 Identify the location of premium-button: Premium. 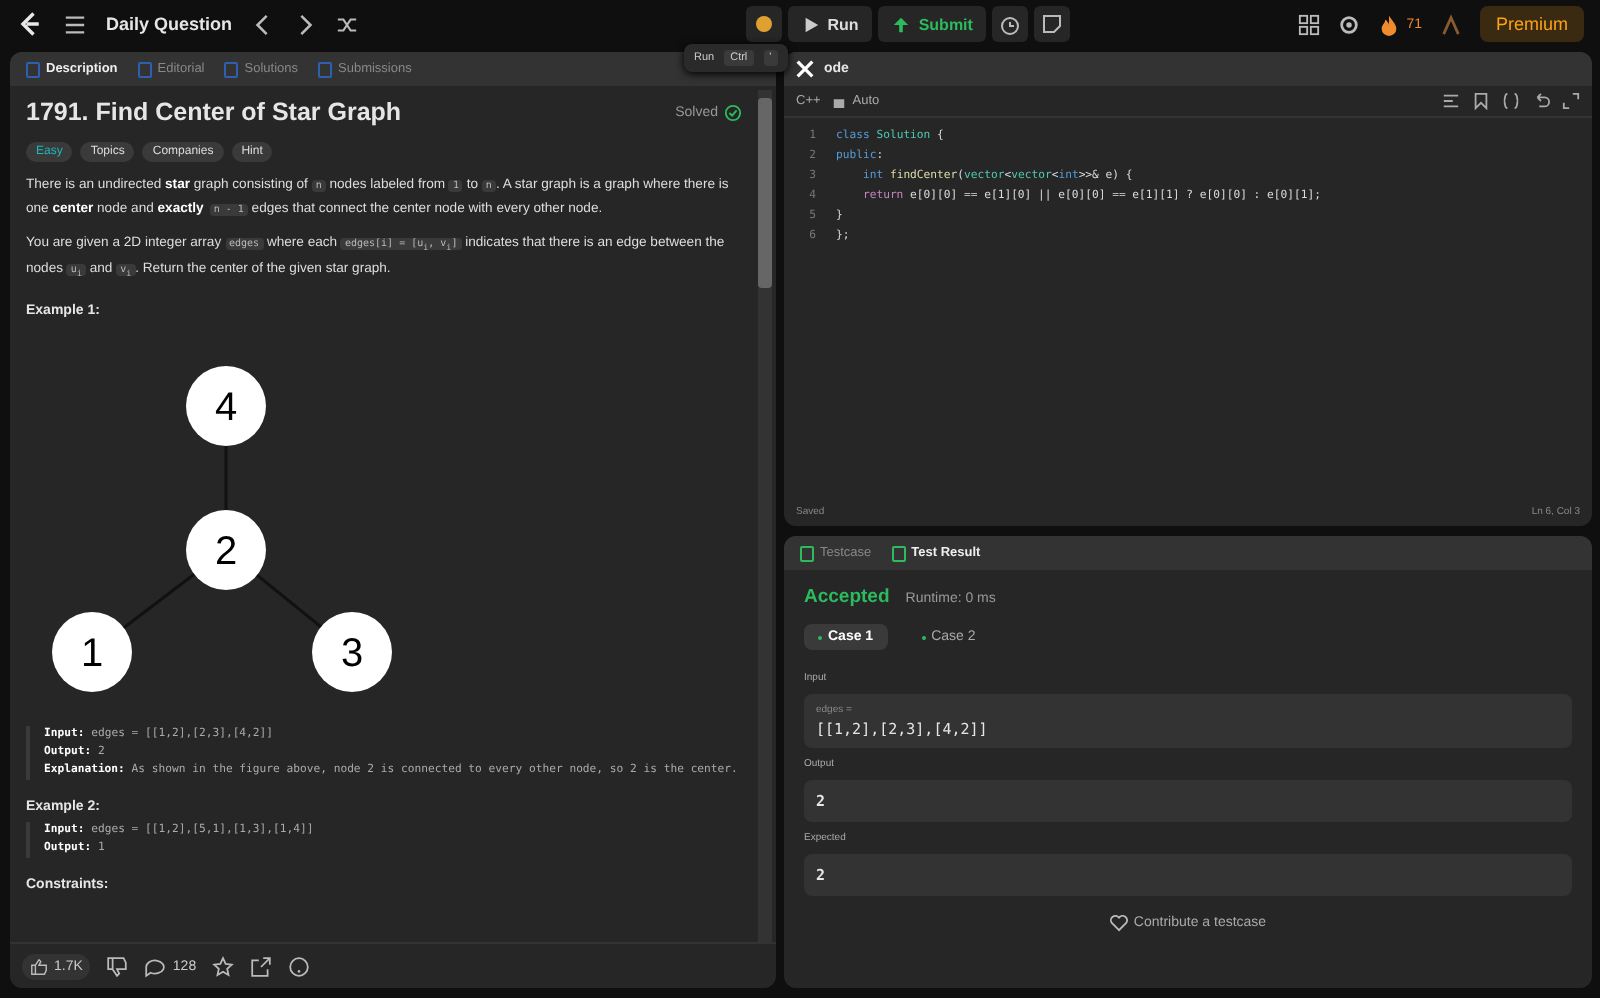
(1531, 24).